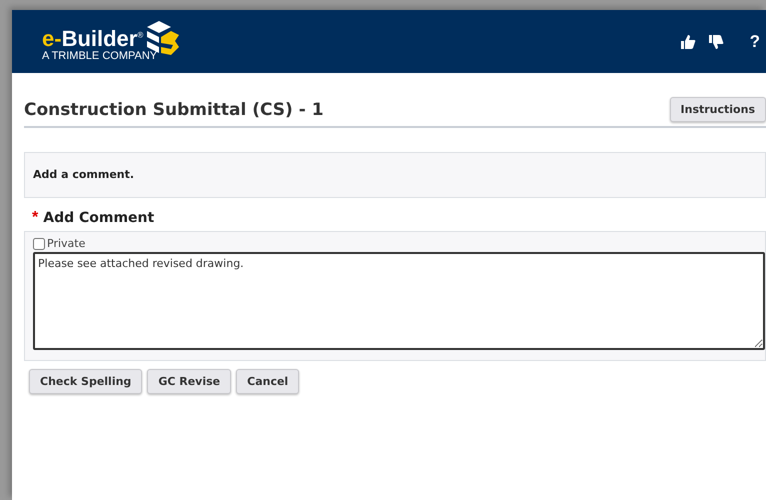 This screenshot has width=766, height=500. What do you see at coordinates (100, 56) in the screenshot?
I see `logo-tagline: A TRIMBLE COMPANY` at bounding box center [100, 56].